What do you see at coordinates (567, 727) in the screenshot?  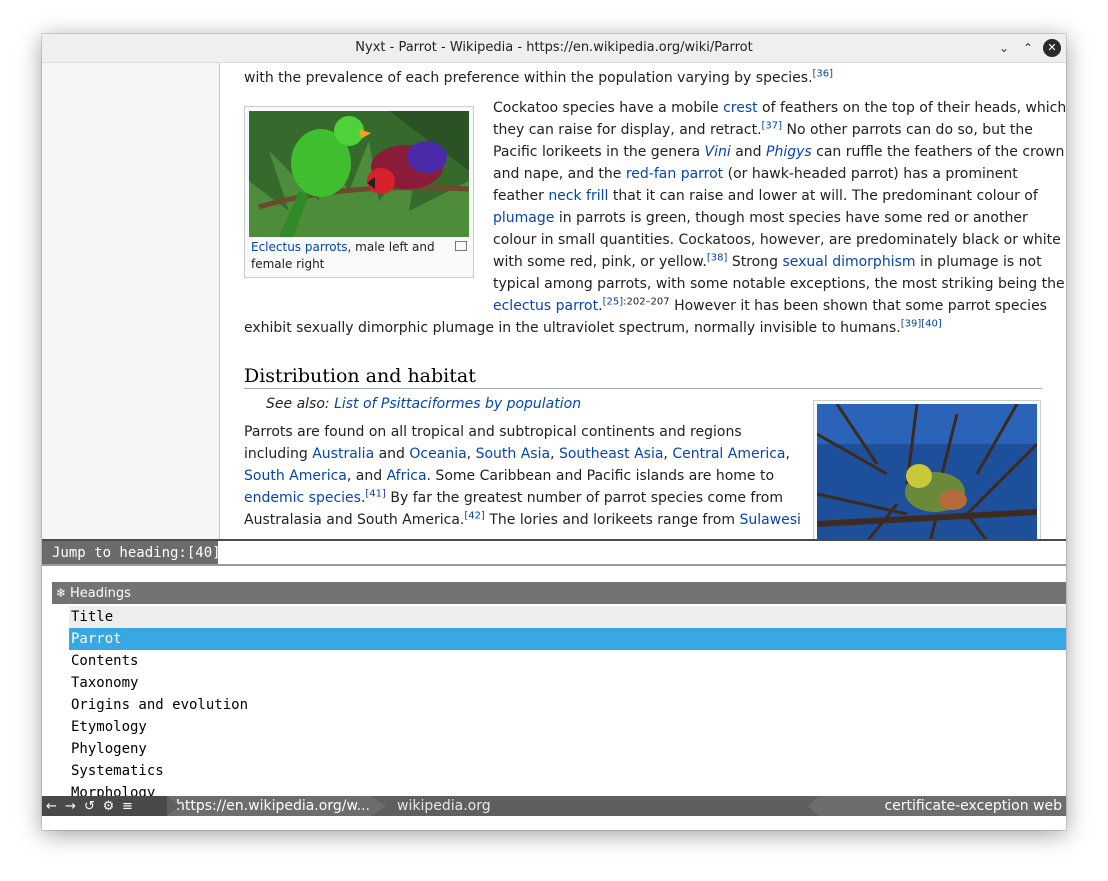 I see `suggestion-item-etymology: Etymology` at bounding box center [567, 727].